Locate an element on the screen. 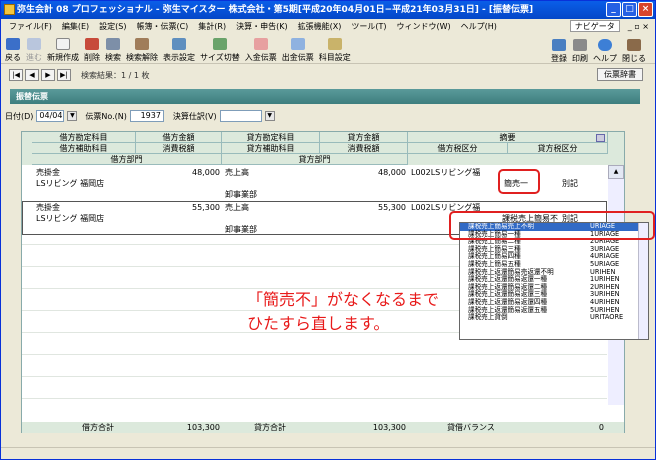 The width and height of the screenshot is (656, 460). account-settings-button: 科目設定 is located at coordinates (335, 50).